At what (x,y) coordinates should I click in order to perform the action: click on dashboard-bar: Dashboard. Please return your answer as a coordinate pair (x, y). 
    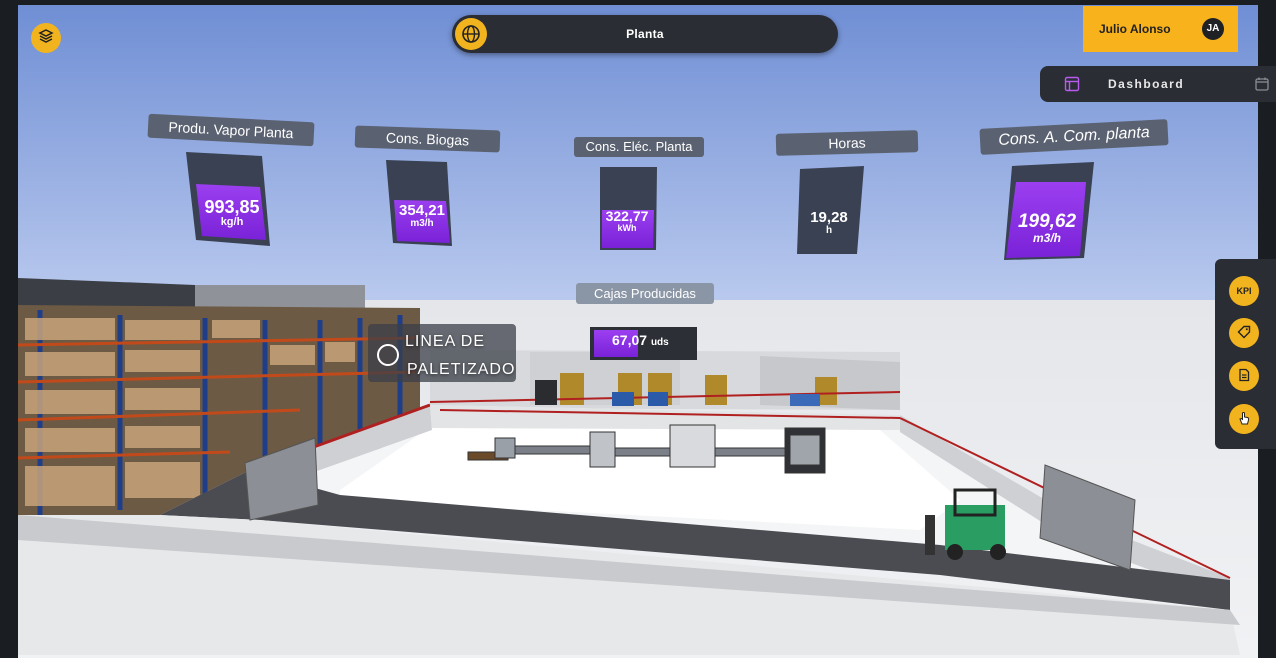
    Looking at the image, I should click on (1158, 84).